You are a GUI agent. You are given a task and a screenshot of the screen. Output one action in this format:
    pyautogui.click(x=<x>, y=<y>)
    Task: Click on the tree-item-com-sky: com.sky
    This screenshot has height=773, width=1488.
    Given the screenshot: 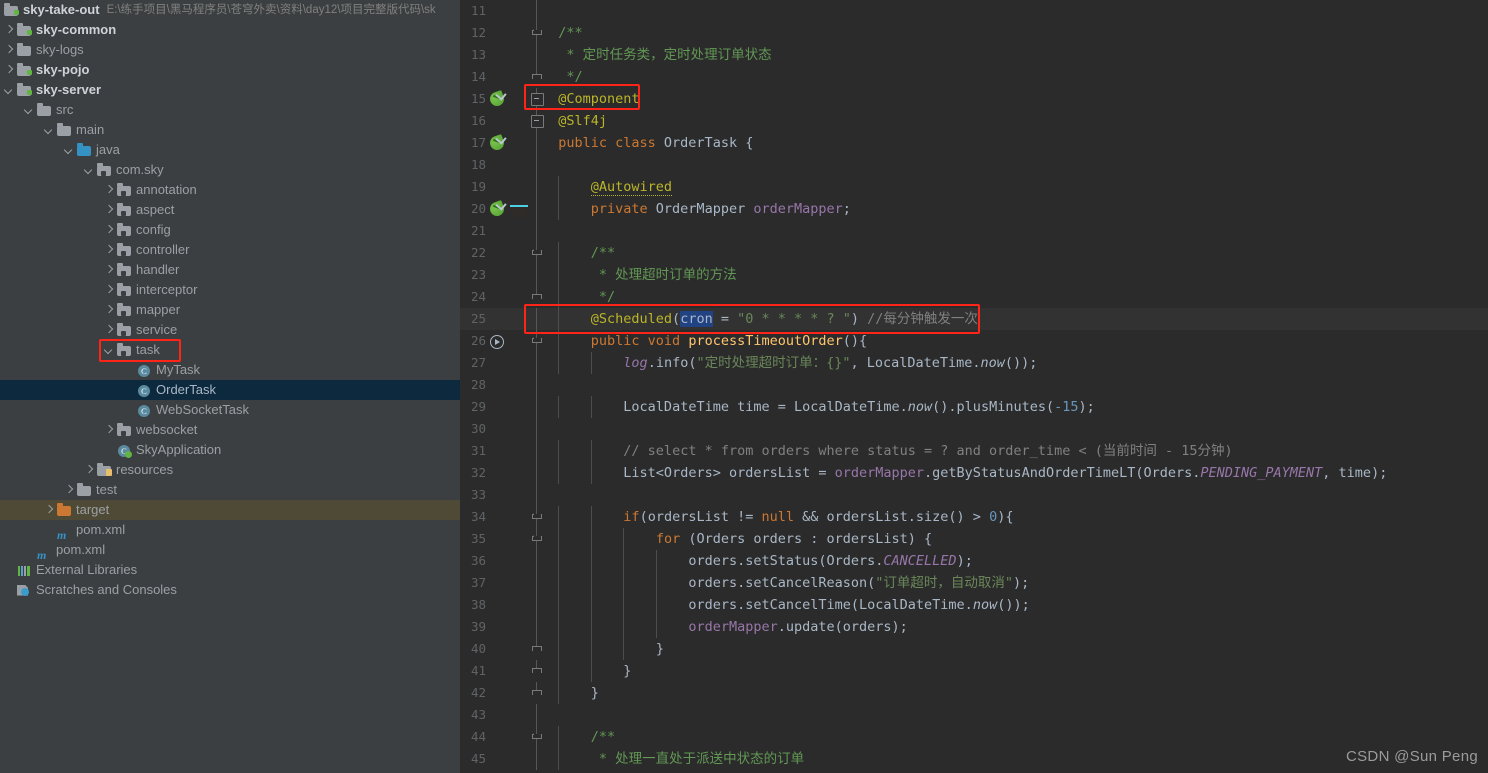 What is the action you would take?
    pyautogui.click(x=230, y=170)
    